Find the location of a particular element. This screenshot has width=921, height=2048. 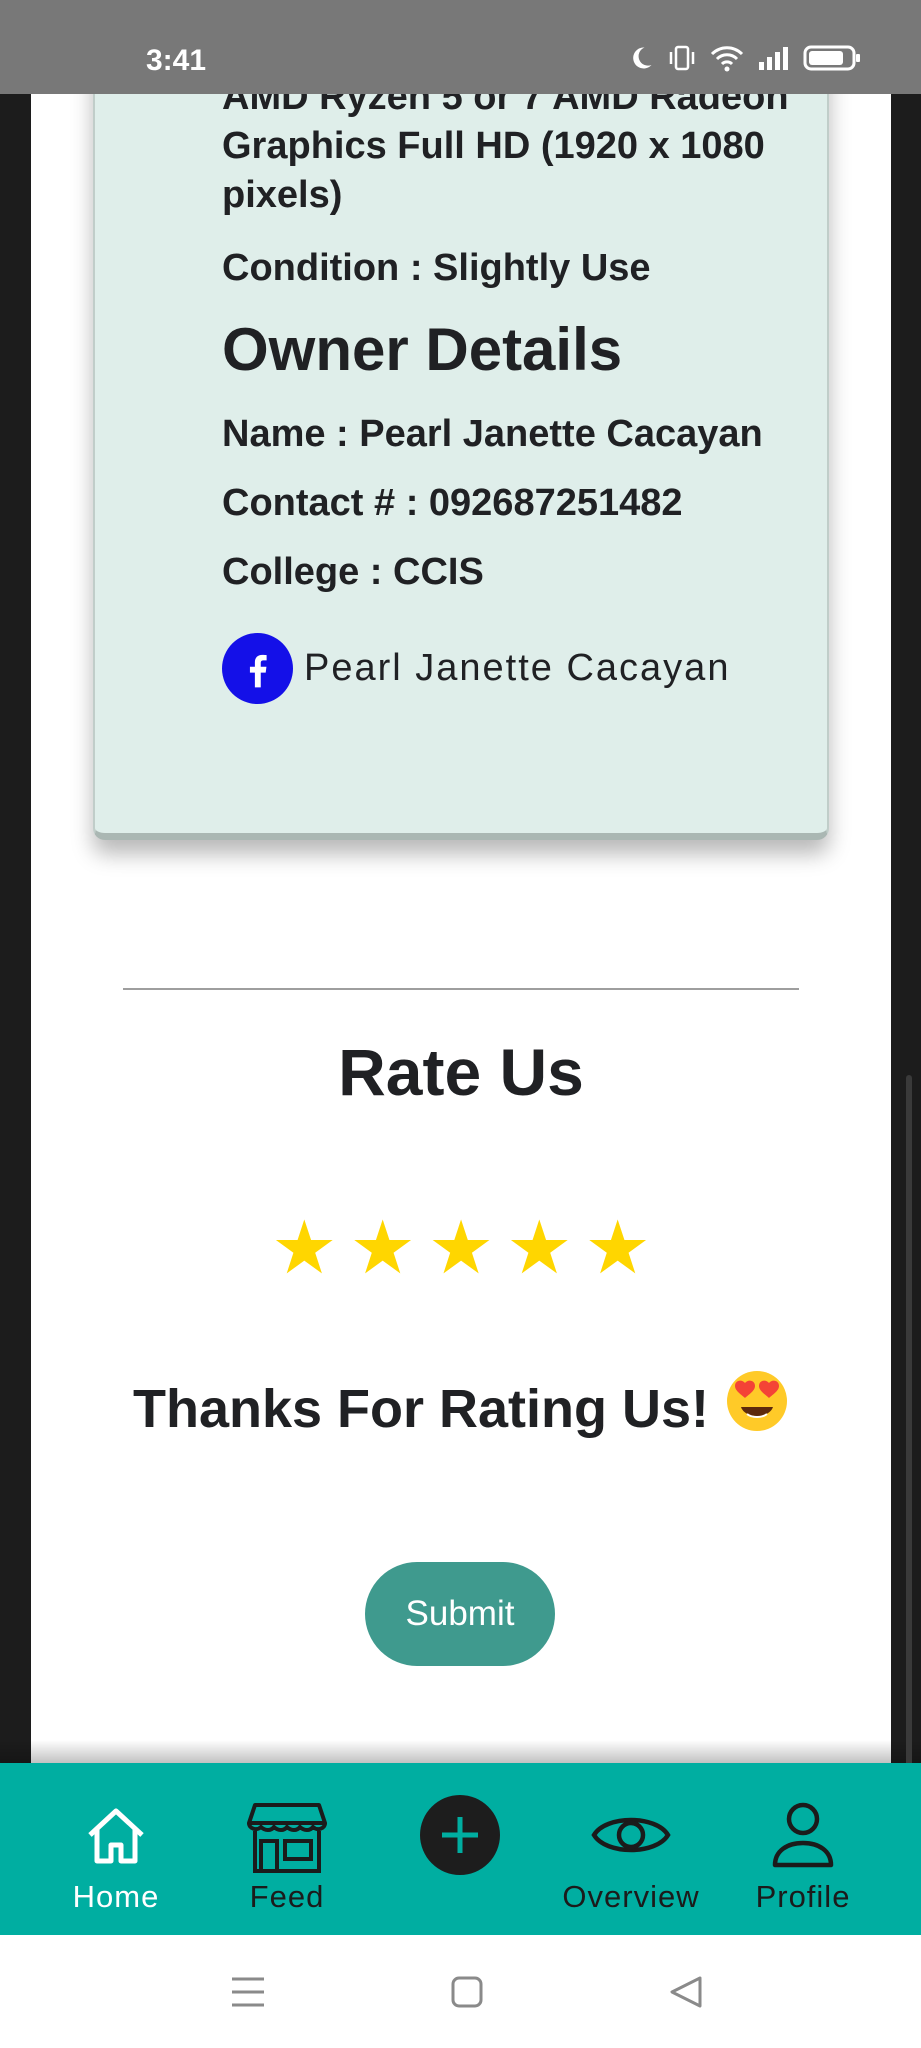

add-button is located at coordinates (460, 1835).